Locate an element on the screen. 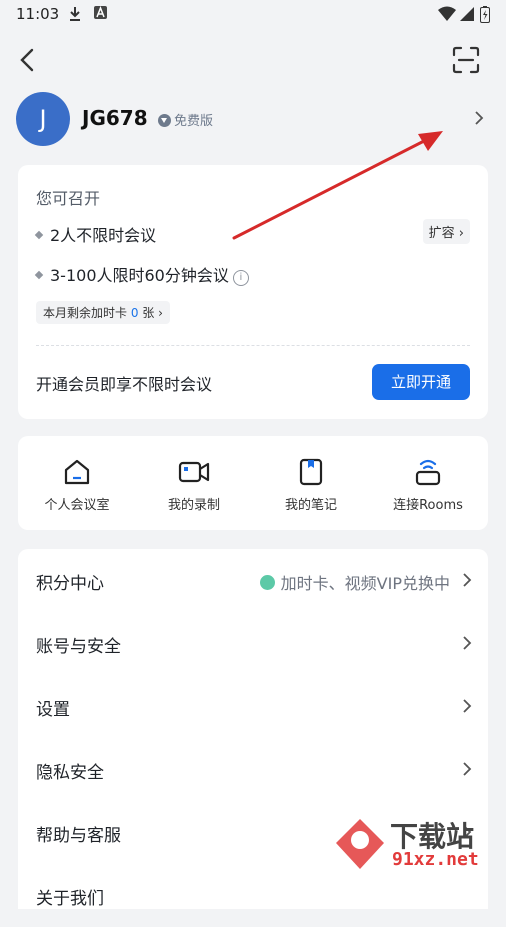 The width and height of the screenshot is (506, 927). status-time: 11:03 is located at coordinates (38, 14).